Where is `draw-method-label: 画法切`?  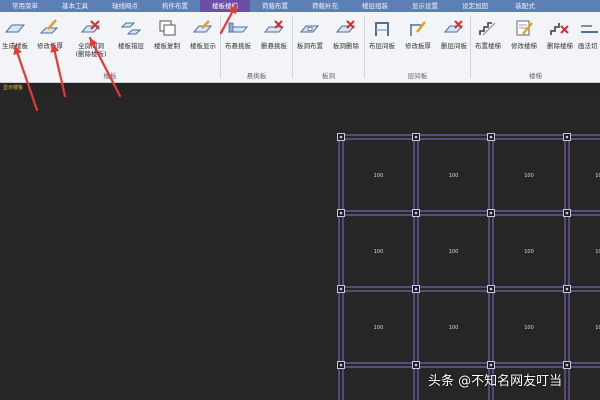 draw-method-label: 画法切 is located at coordinates (588, 46).